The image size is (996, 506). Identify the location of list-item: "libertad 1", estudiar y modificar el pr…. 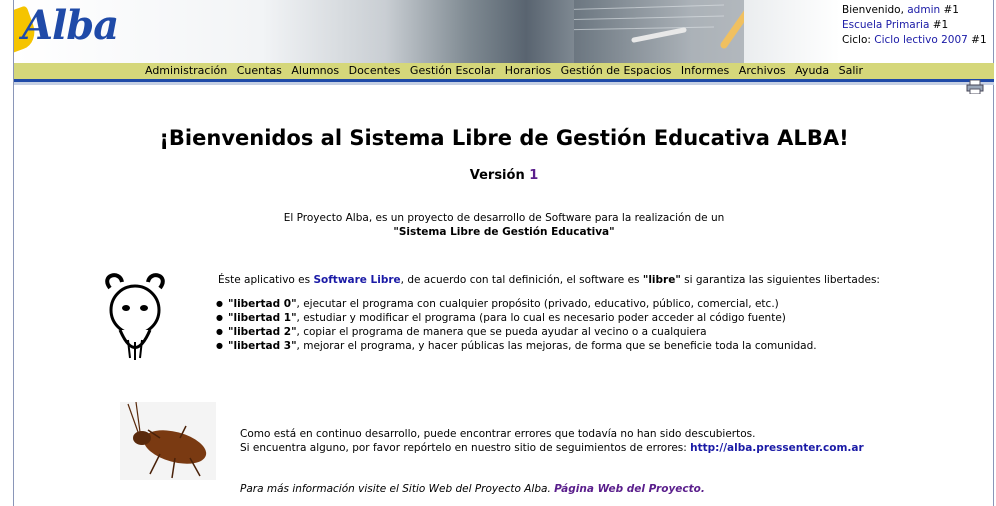
(567, 318).